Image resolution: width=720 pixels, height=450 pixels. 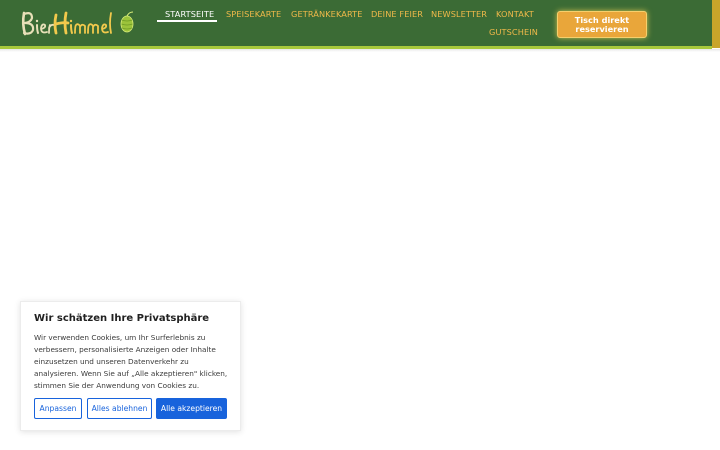 I want to click on nav-item-speisekarte: SPEISEKARTE, so click(x=253, y=14).